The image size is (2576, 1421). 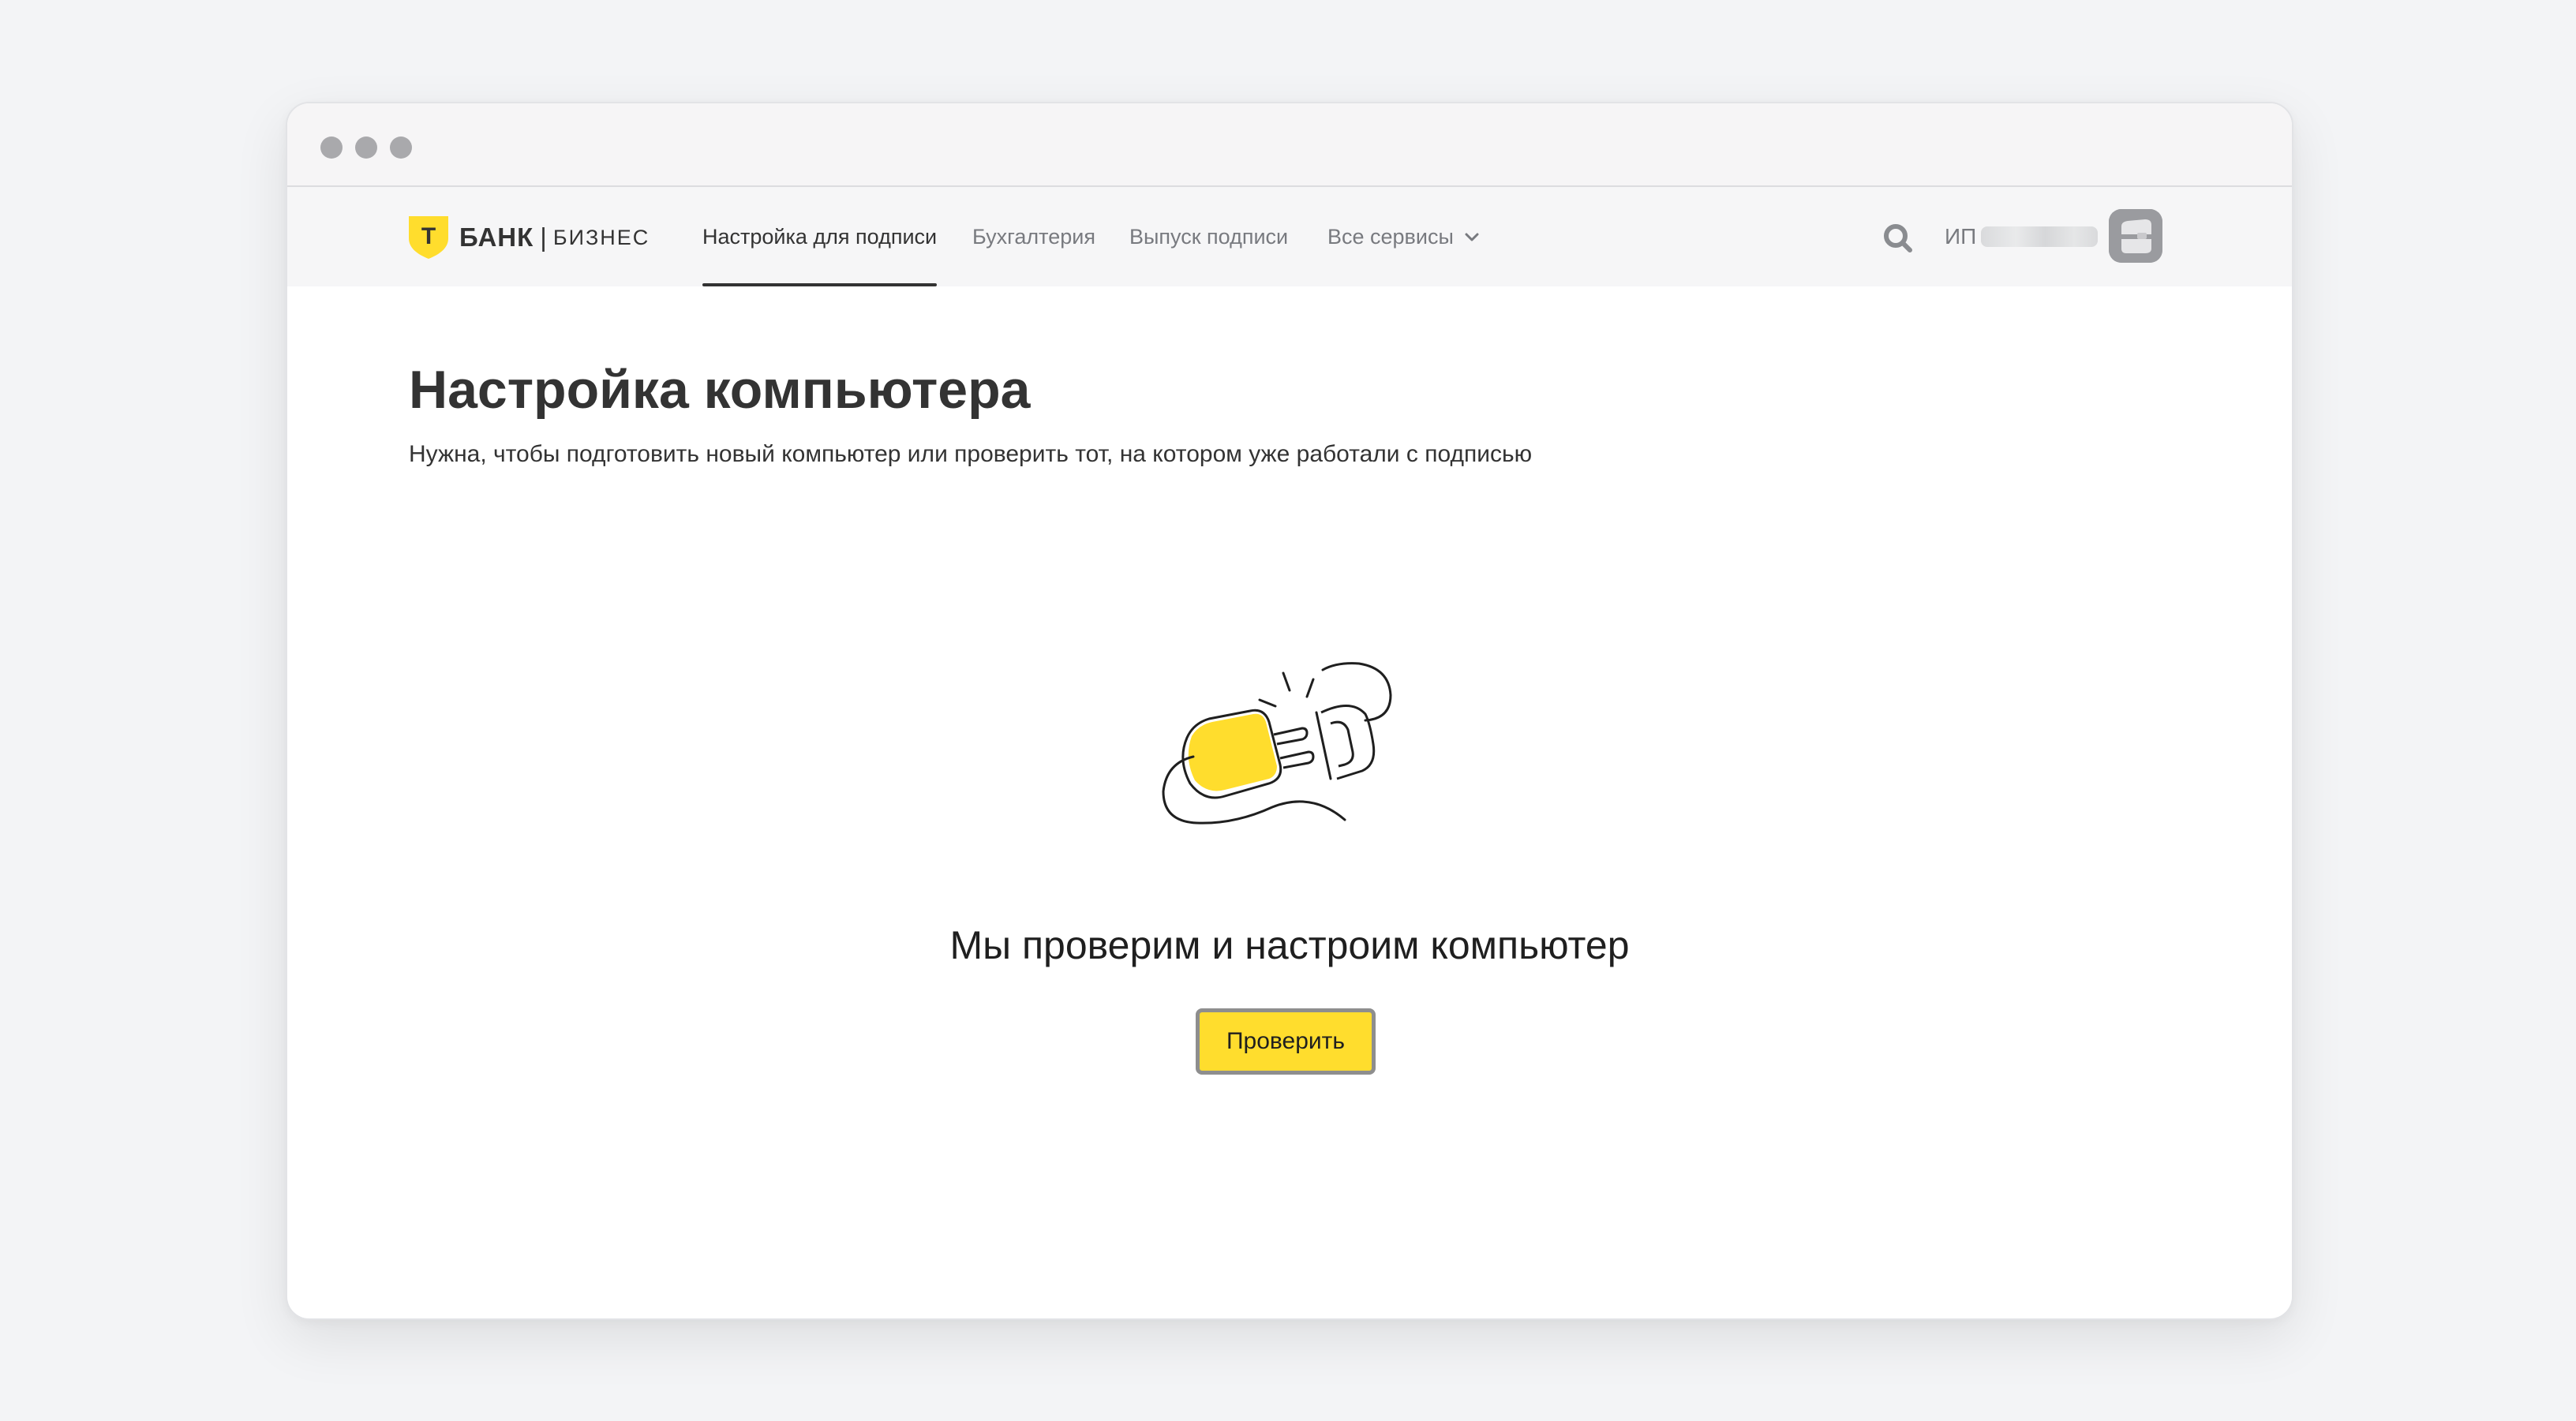 I want to click on window-minimize-dot, so click(x=366, y=147).